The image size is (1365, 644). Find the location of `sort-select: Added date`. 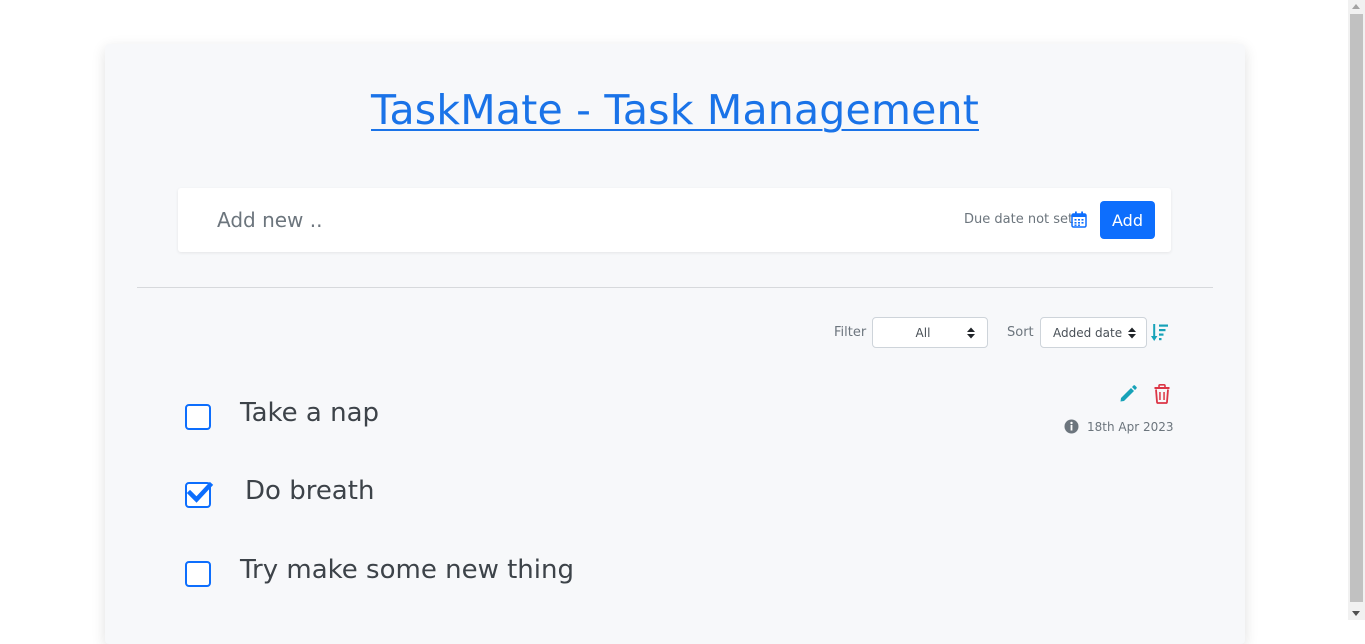

sort-select: Added date is located at coordinates (1093, 332).